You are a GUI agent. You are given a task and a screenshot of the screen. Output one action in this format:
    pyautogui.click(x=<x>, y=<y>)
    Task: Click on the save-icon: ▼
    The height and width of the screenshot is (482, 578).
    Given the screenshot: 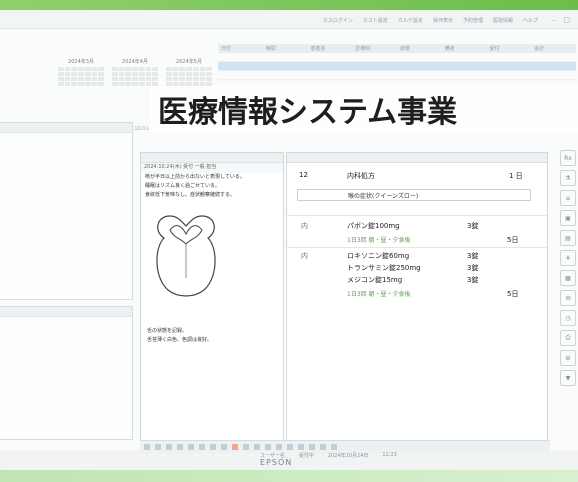 What is the action you would take?
    pyautogui.click(x=568, y=378)
    